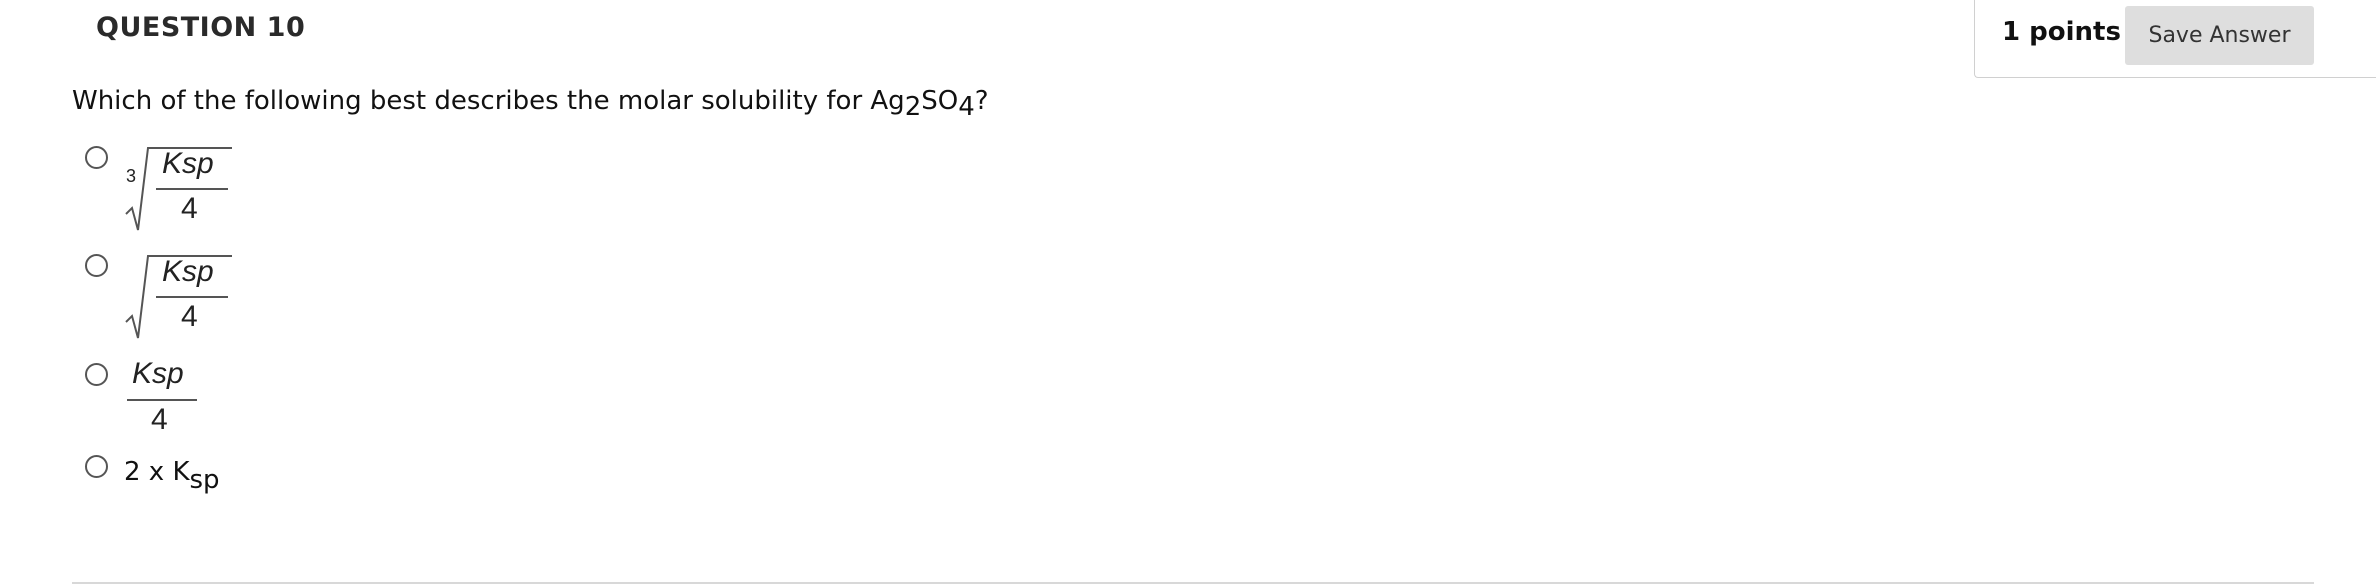 Image resolution: width=2376 pixels, height=586 pixels. I want to click on option-2-expression: Ksp 4, so click(179, 295).